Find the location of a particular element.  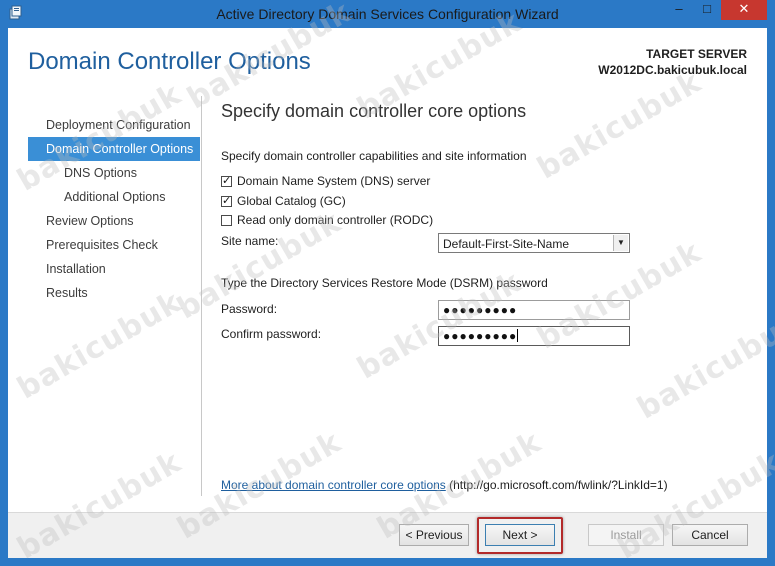

nav-divider is located at coordinates (201, 296).